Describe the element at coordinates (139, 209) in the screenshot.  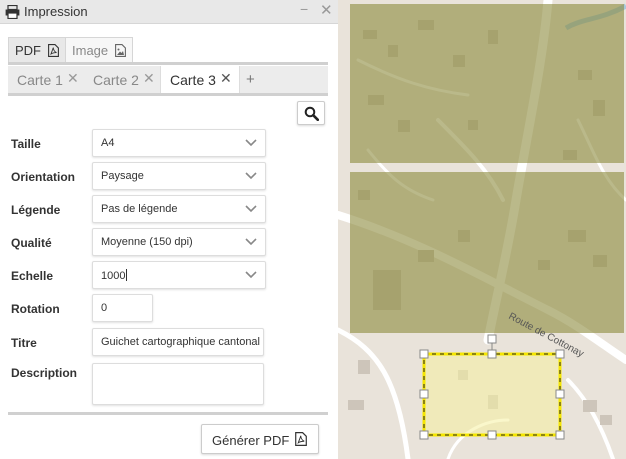
I see `legende-value: Pas de légende` at that location.